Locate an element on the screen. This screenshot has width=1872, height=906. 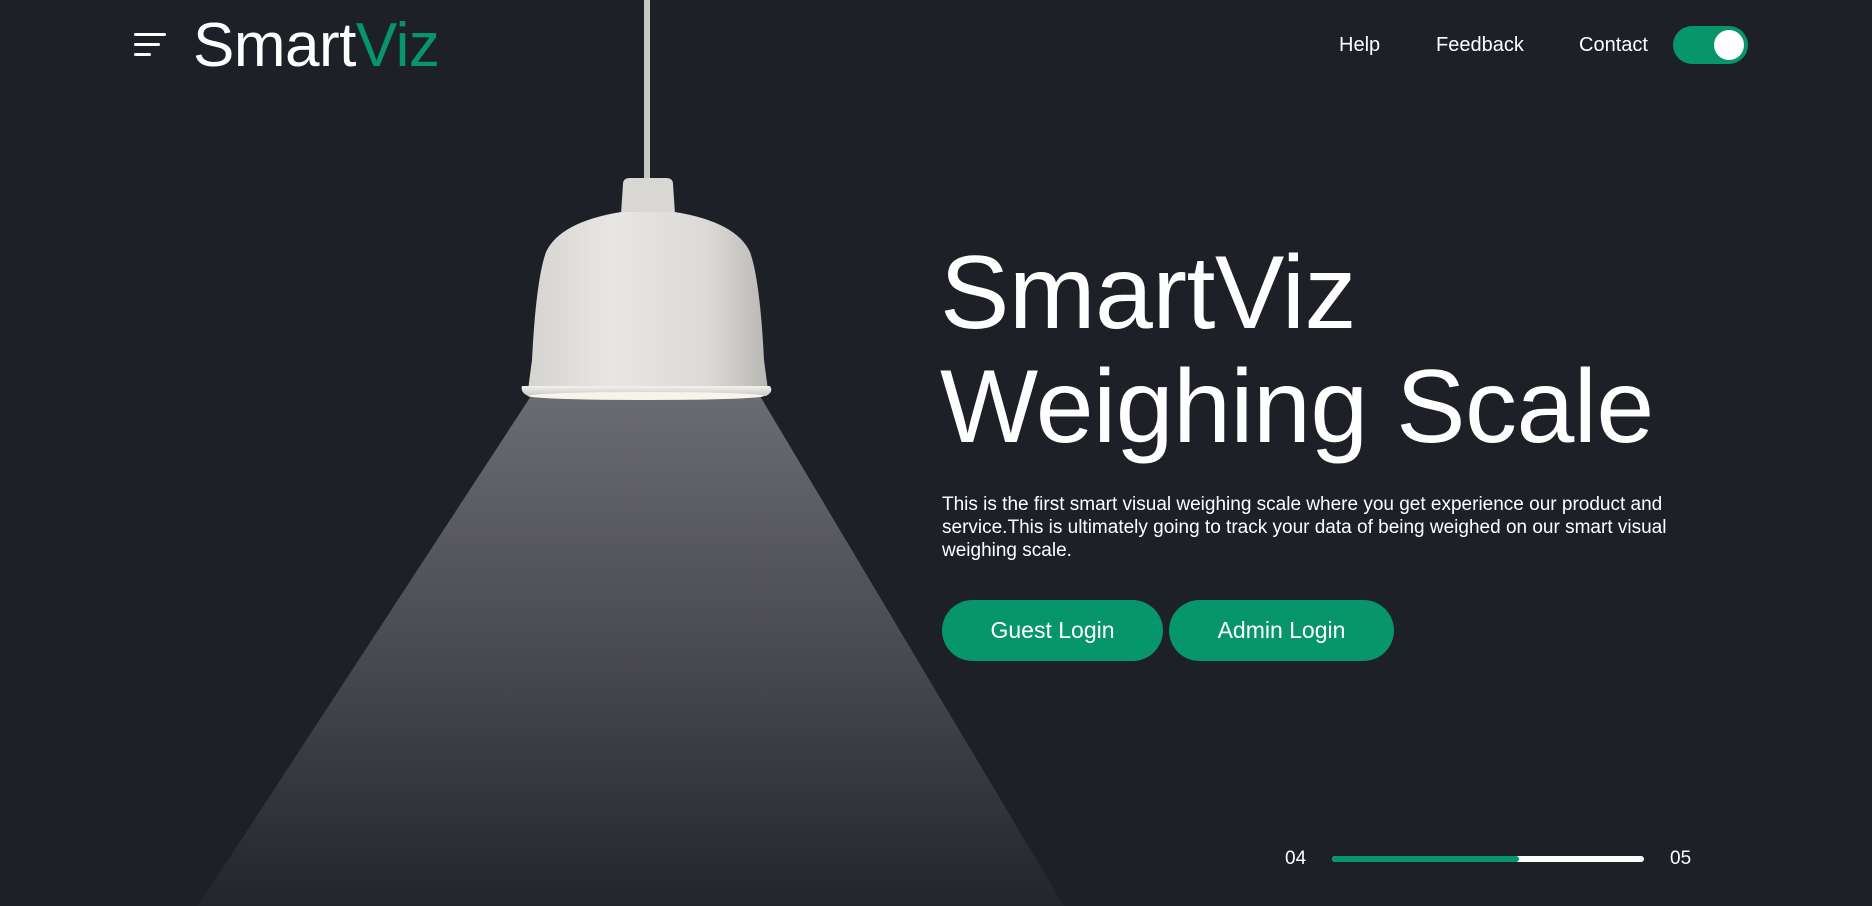
brand-logo: SmartViz is located at coordinates (316, 46).